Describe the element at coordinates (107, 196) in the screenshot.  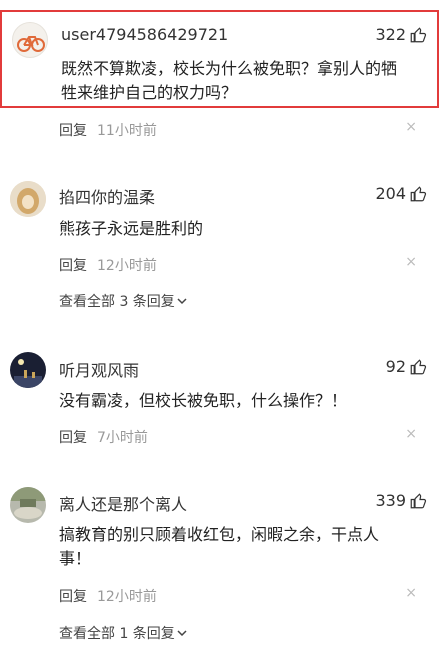
I see `username: 掐四你的温柔` at that location.